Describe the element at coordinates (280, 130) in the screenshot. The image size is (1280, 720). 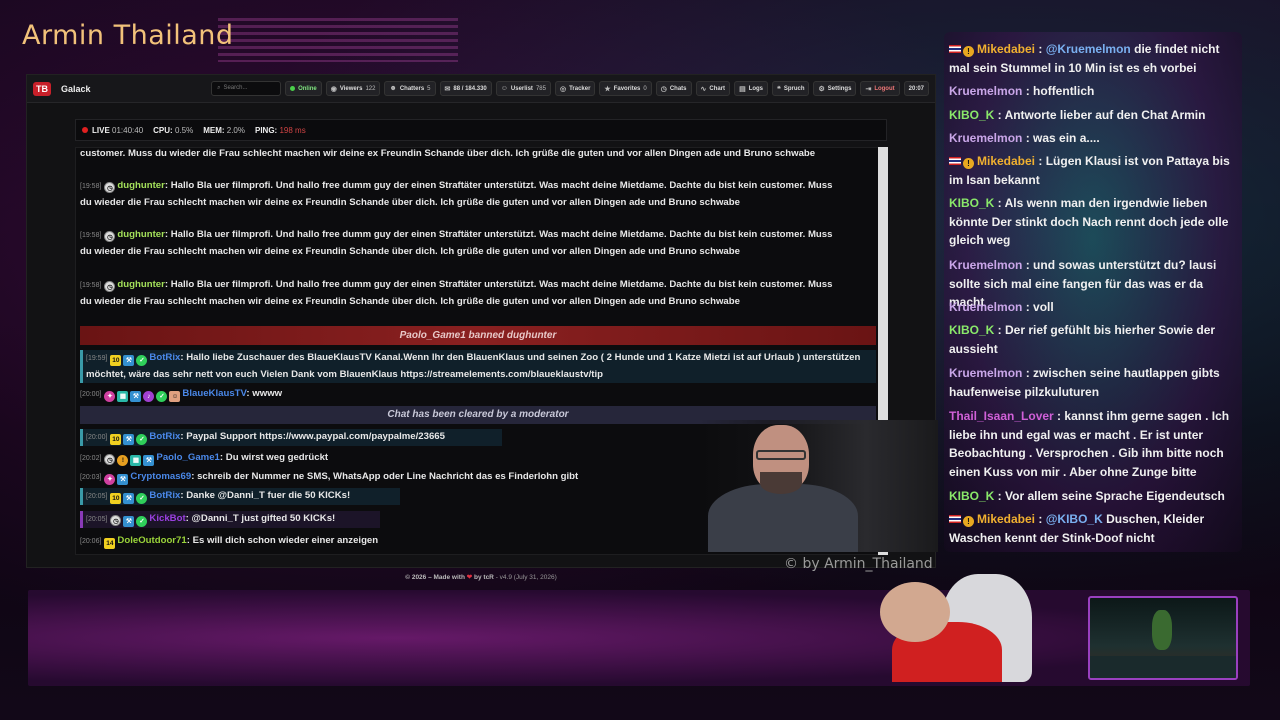
I see `ping-stat: PING: 198 ms` at that location.